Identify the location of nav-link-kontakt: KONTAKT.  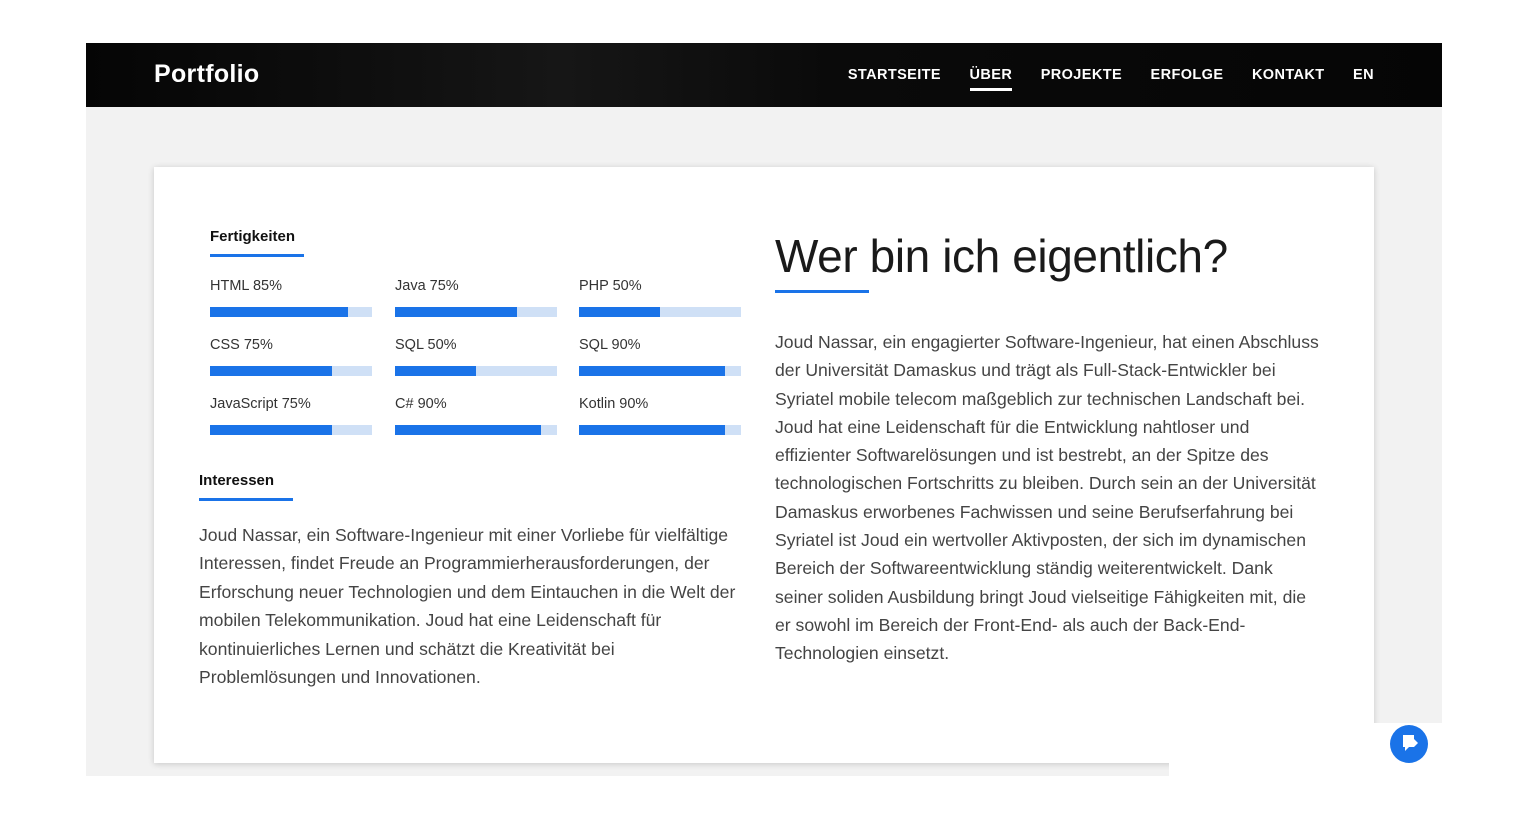
(1288, 75).